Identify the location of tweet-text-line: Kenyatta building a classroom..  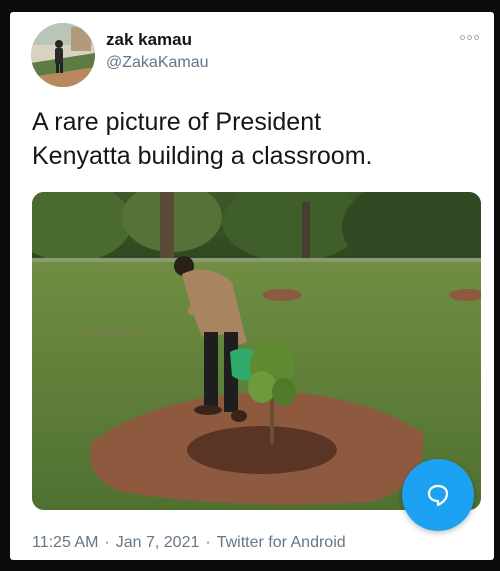
(202, 156).